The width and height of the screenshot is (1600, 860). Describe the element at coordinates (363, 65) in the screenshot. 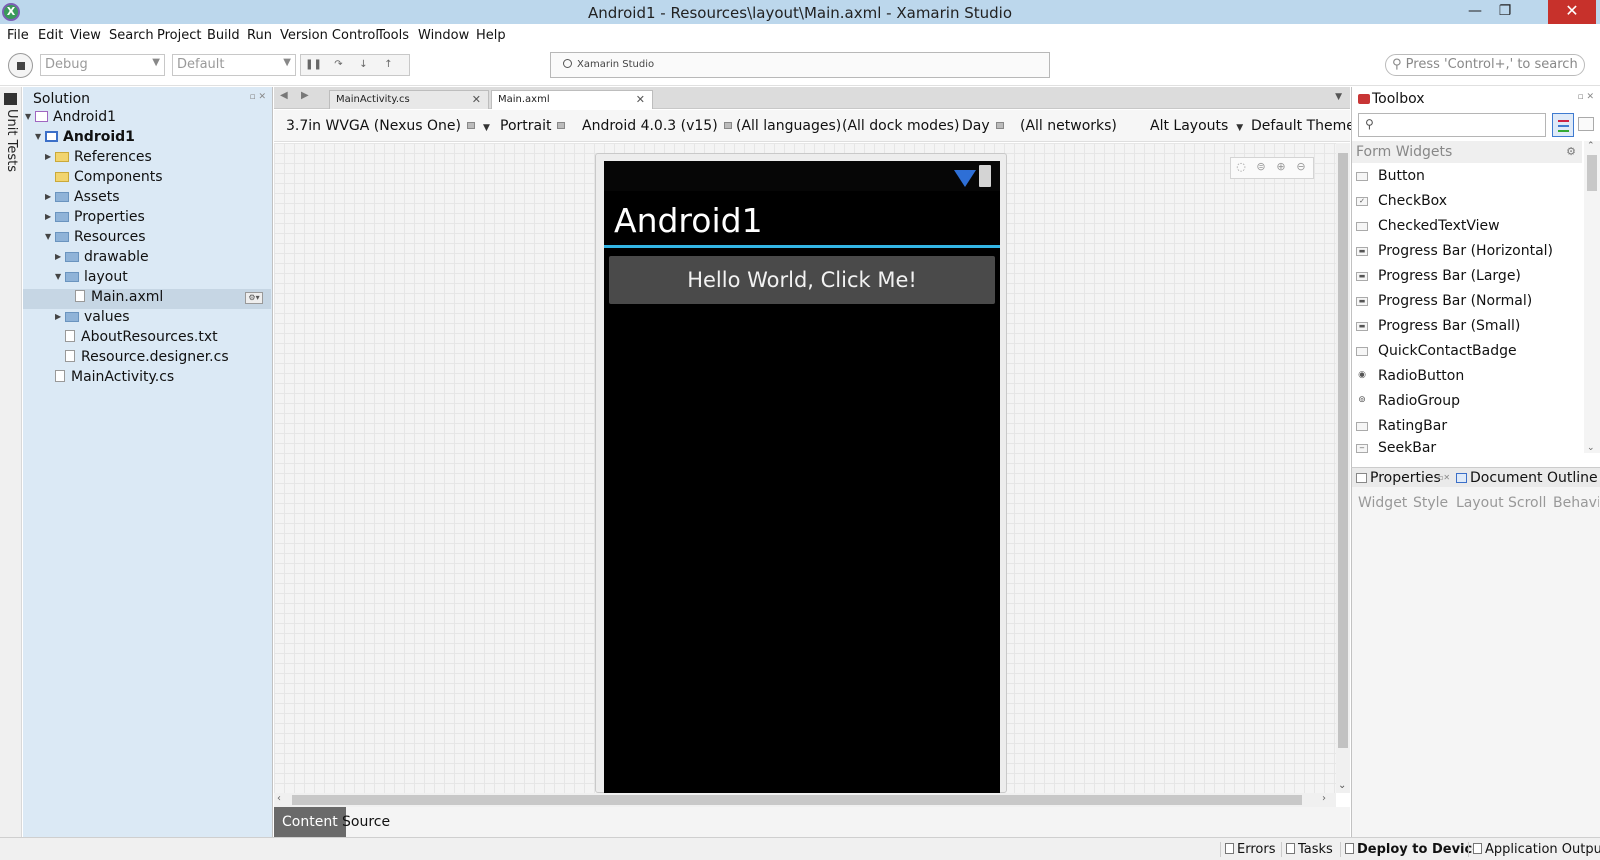

I see `step-into-icon: ↓` at that location.